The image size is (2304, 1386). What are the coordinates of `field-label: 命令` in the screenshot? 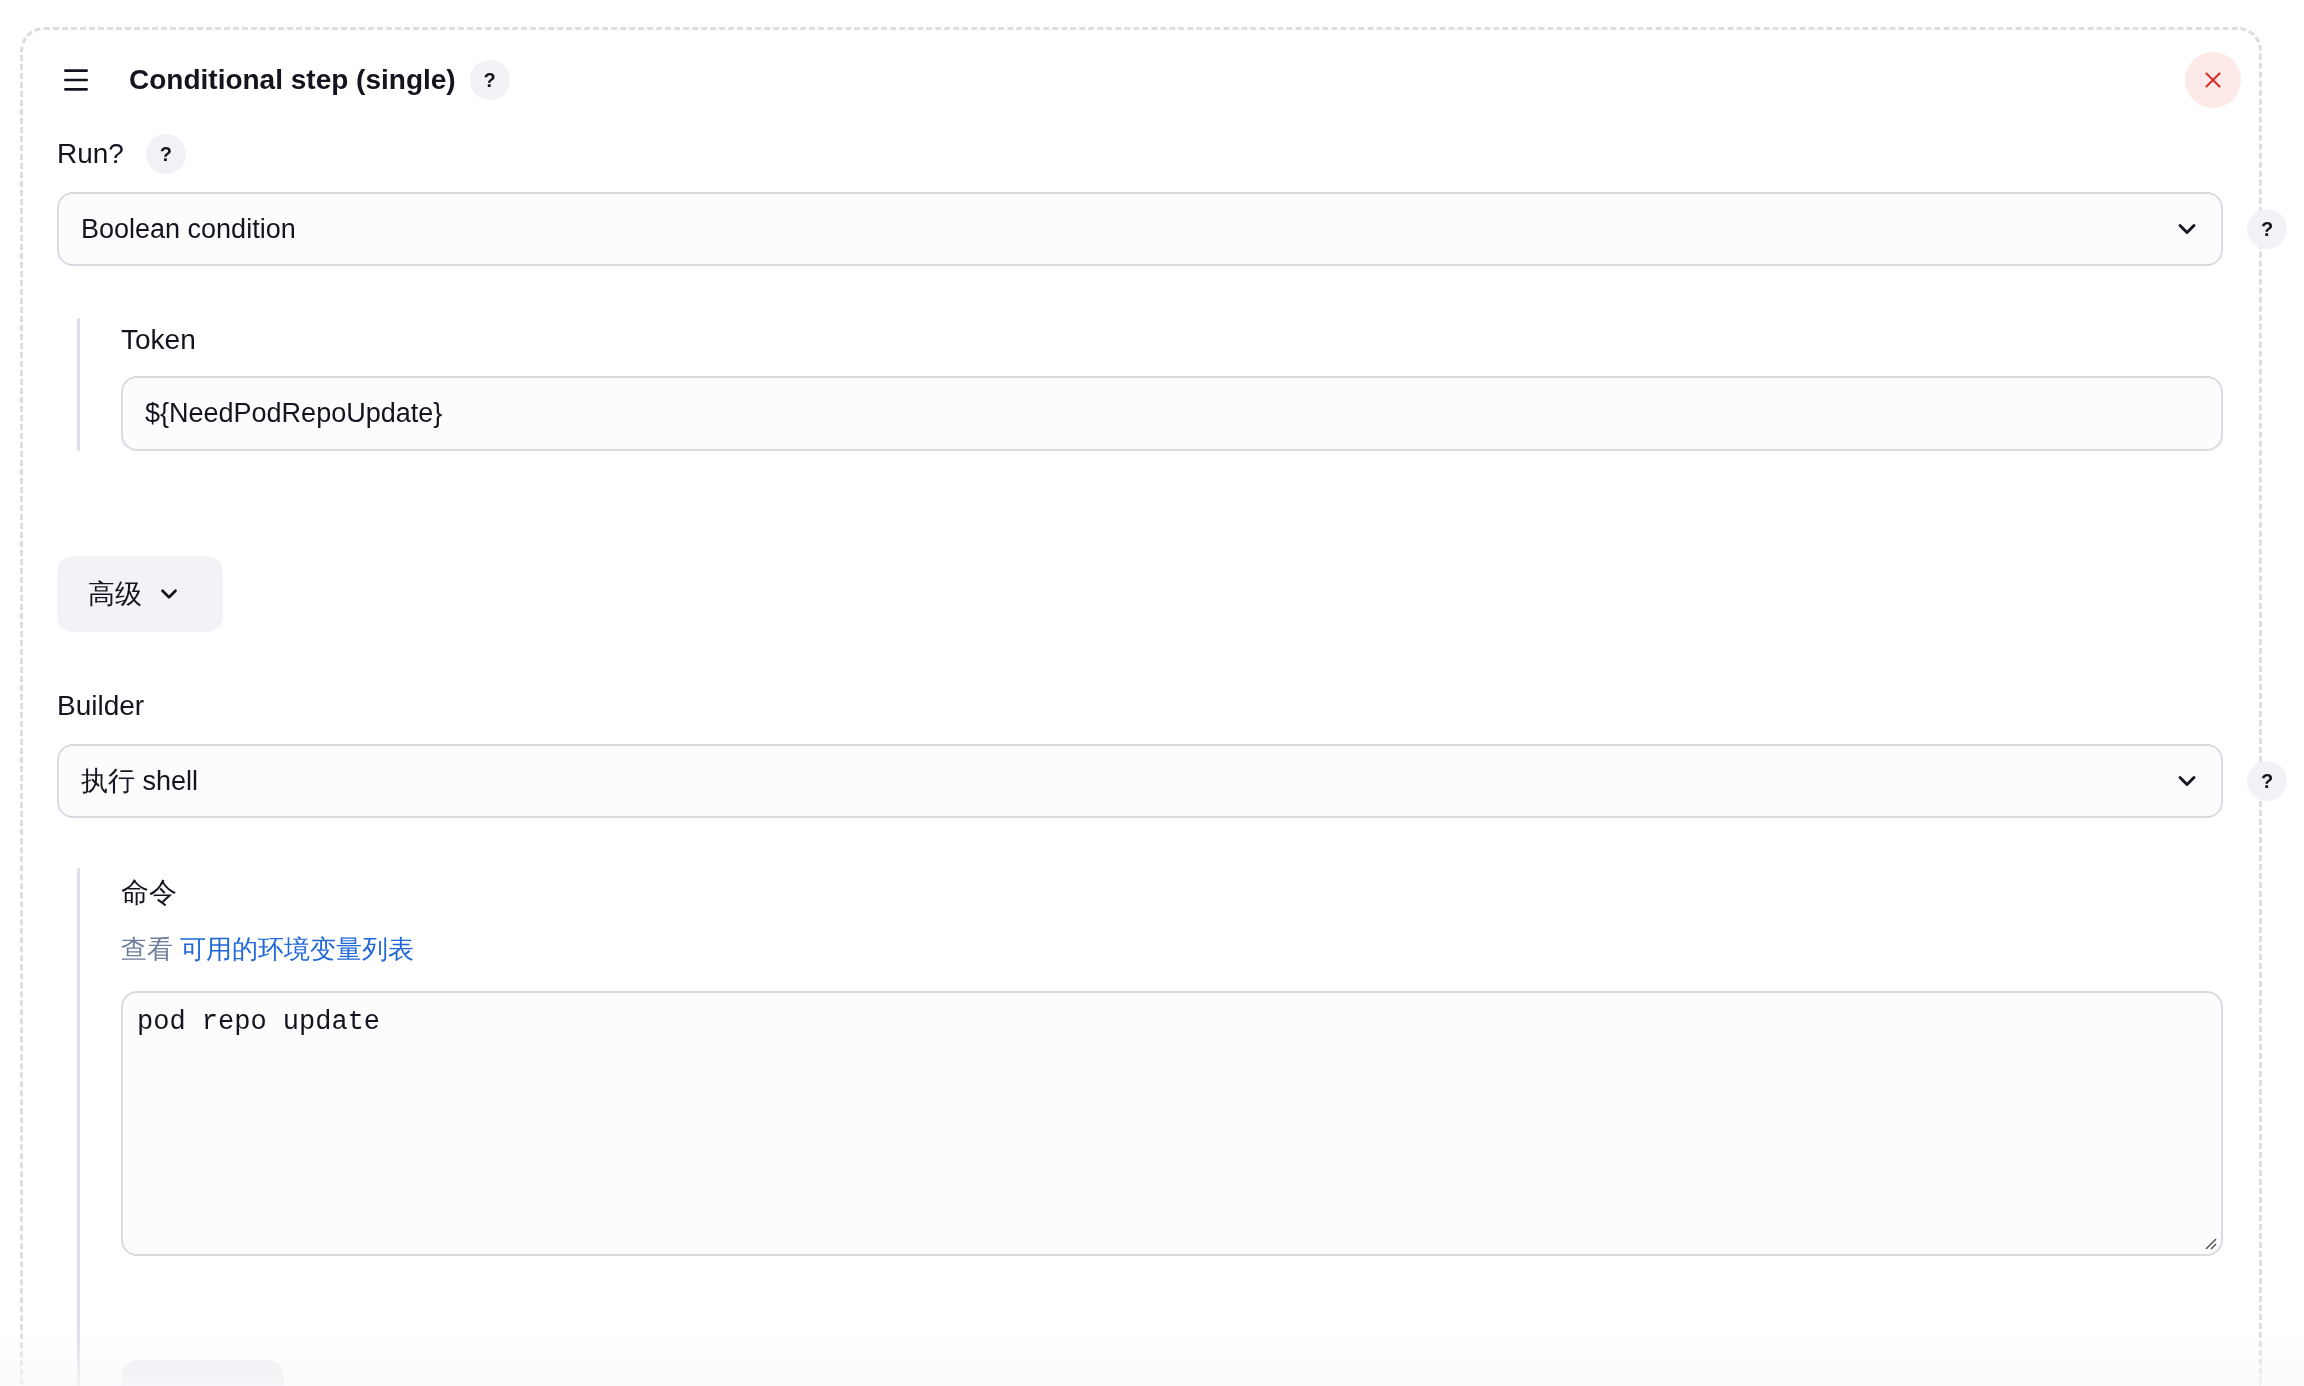 It's located at (149, 893).